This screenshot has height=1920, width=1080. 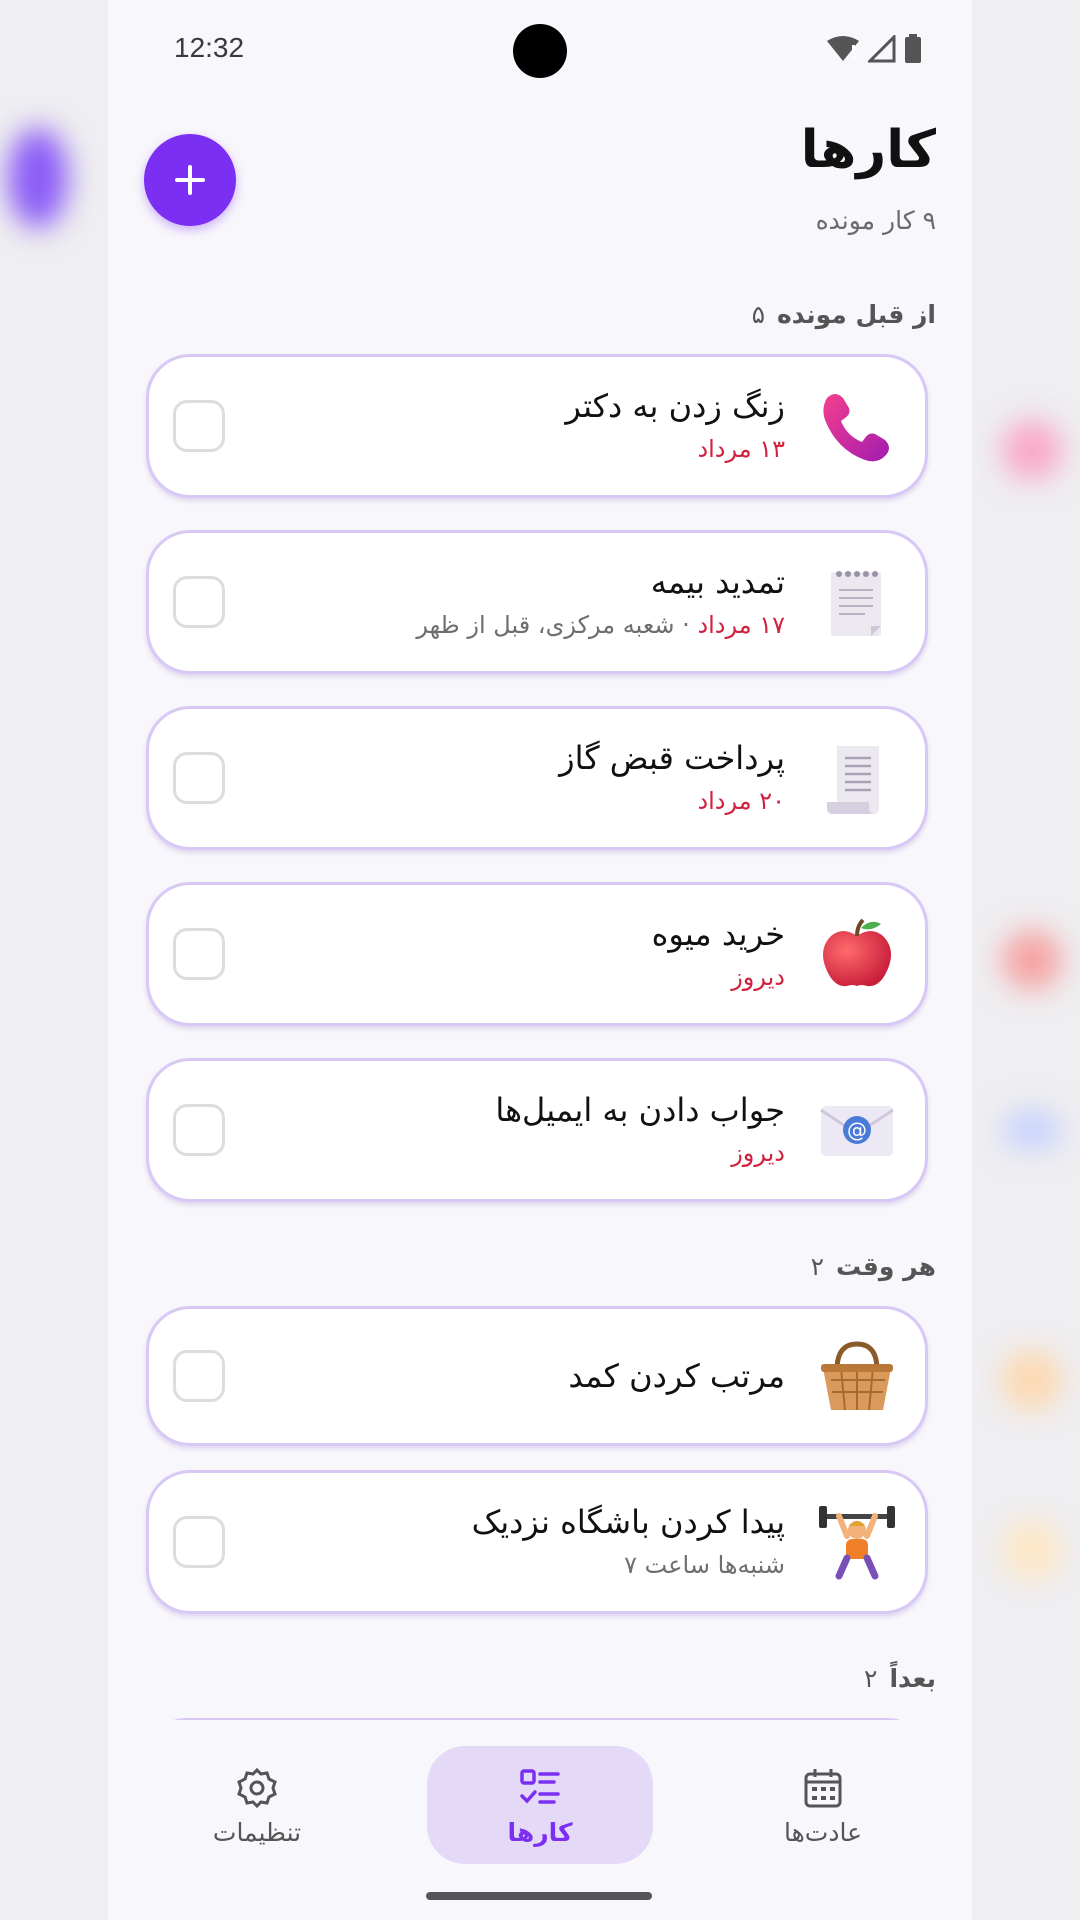 I want to click on home-indicator, so click(x=539, y=1896).